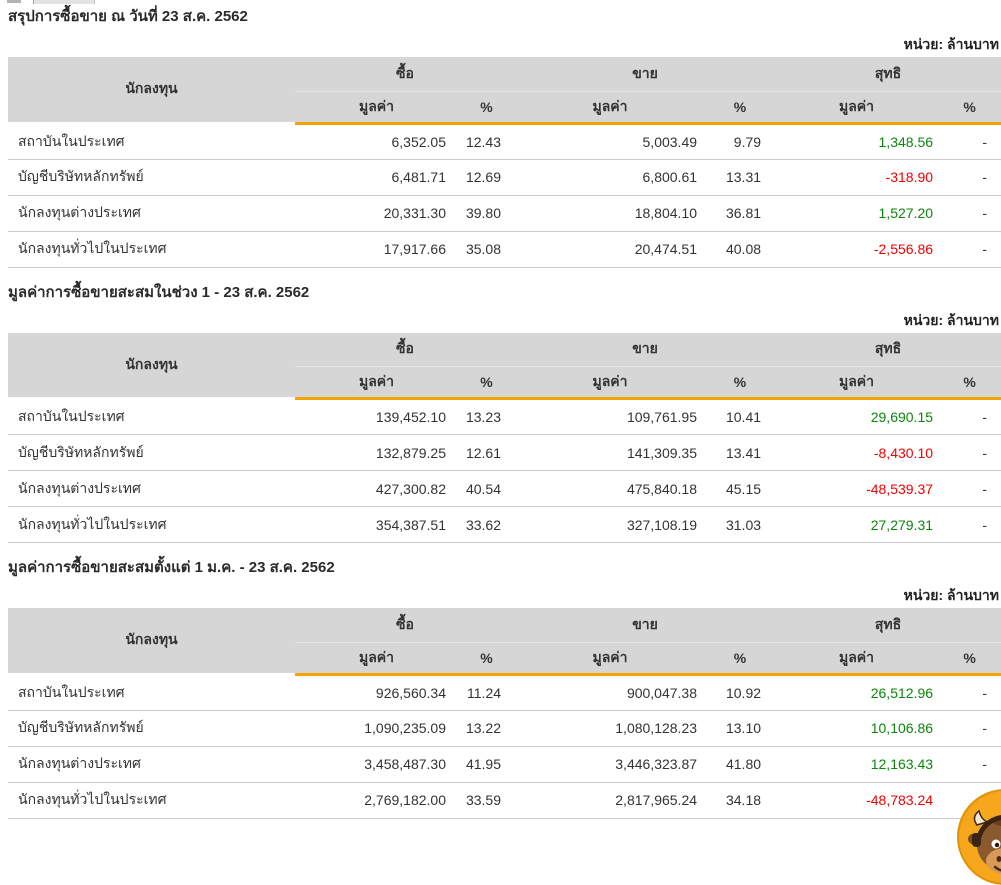 This screenshot has height=885, width=1001. What do you see at coordinates (151, 764) in the screenshot?
I see `investor-name-cell: นักลงทุนต่างประเทศ` at bounding box center [151, 764].